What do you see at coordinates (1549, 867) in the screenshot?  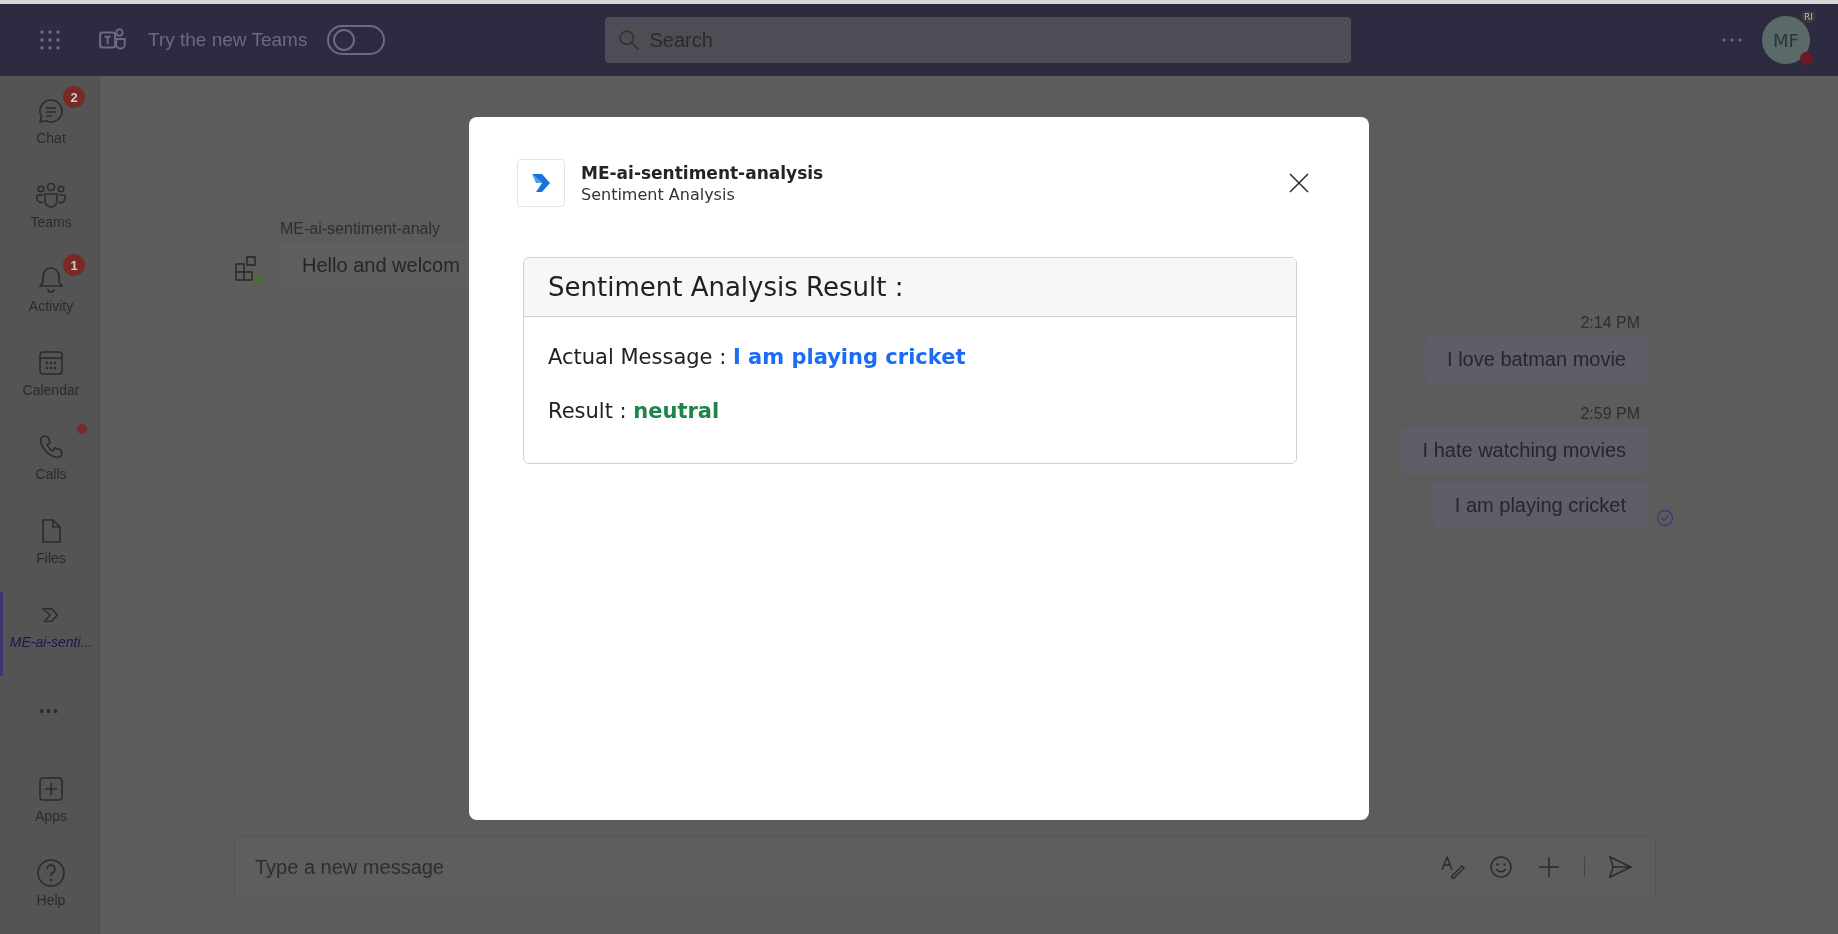 I see `plus-icon` at bounding box center [1549, 867].